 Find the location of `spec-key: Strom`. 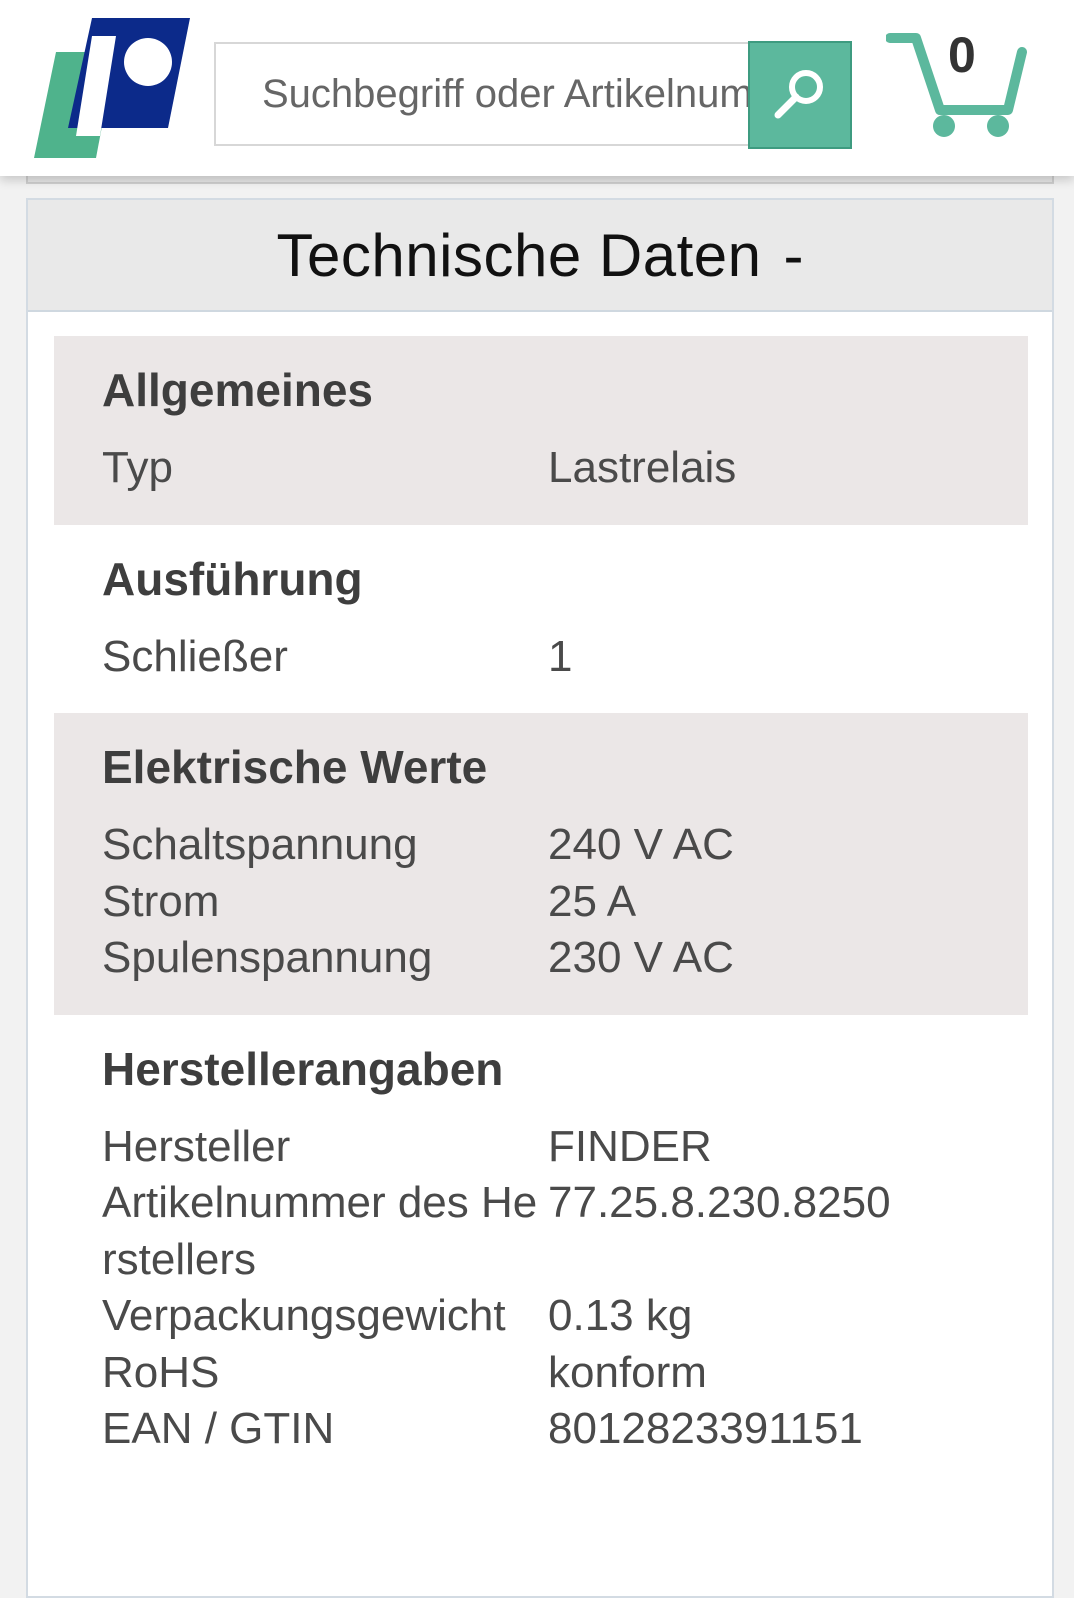

spec-key: Strom is located at coordinates (161, 901).